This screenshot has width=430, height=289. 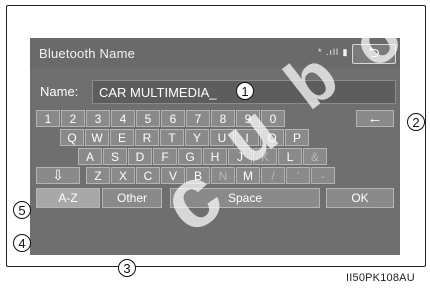 What do you see at coordinates (298, 175) in the screenshot?
I see `key-apostrophe: '` at bounding box center [298, 175].